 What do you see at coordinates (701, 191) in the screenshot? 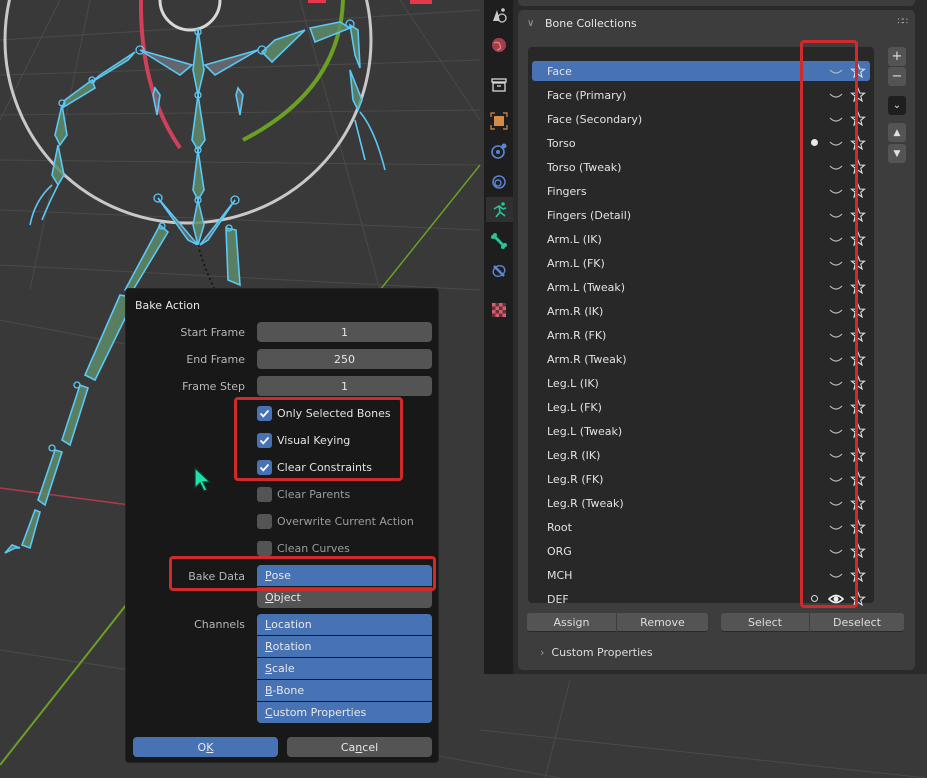
I see `bone-collection-row: Fingers` at bounding box center [701, 191].